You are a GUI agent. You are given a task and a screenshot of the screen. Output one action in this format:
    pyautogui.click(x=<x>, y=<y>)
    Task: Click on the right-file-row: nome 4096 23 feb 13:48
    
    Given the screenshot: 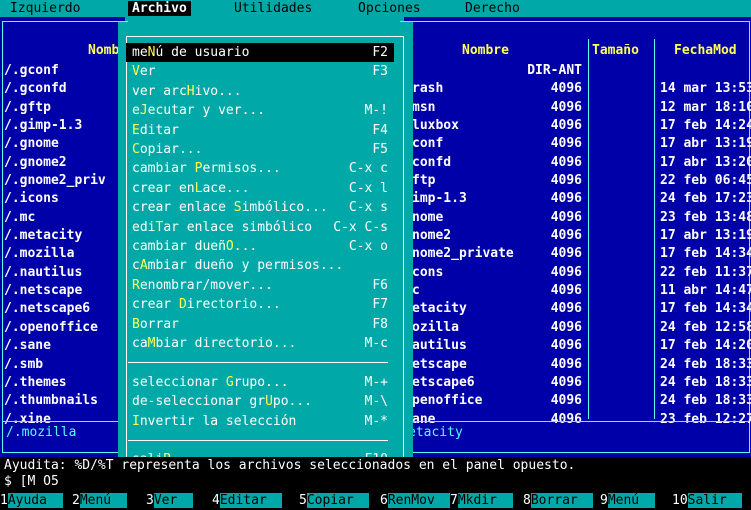 What is the action you would take?
    pyautogui.click(x=580, y=218)
    